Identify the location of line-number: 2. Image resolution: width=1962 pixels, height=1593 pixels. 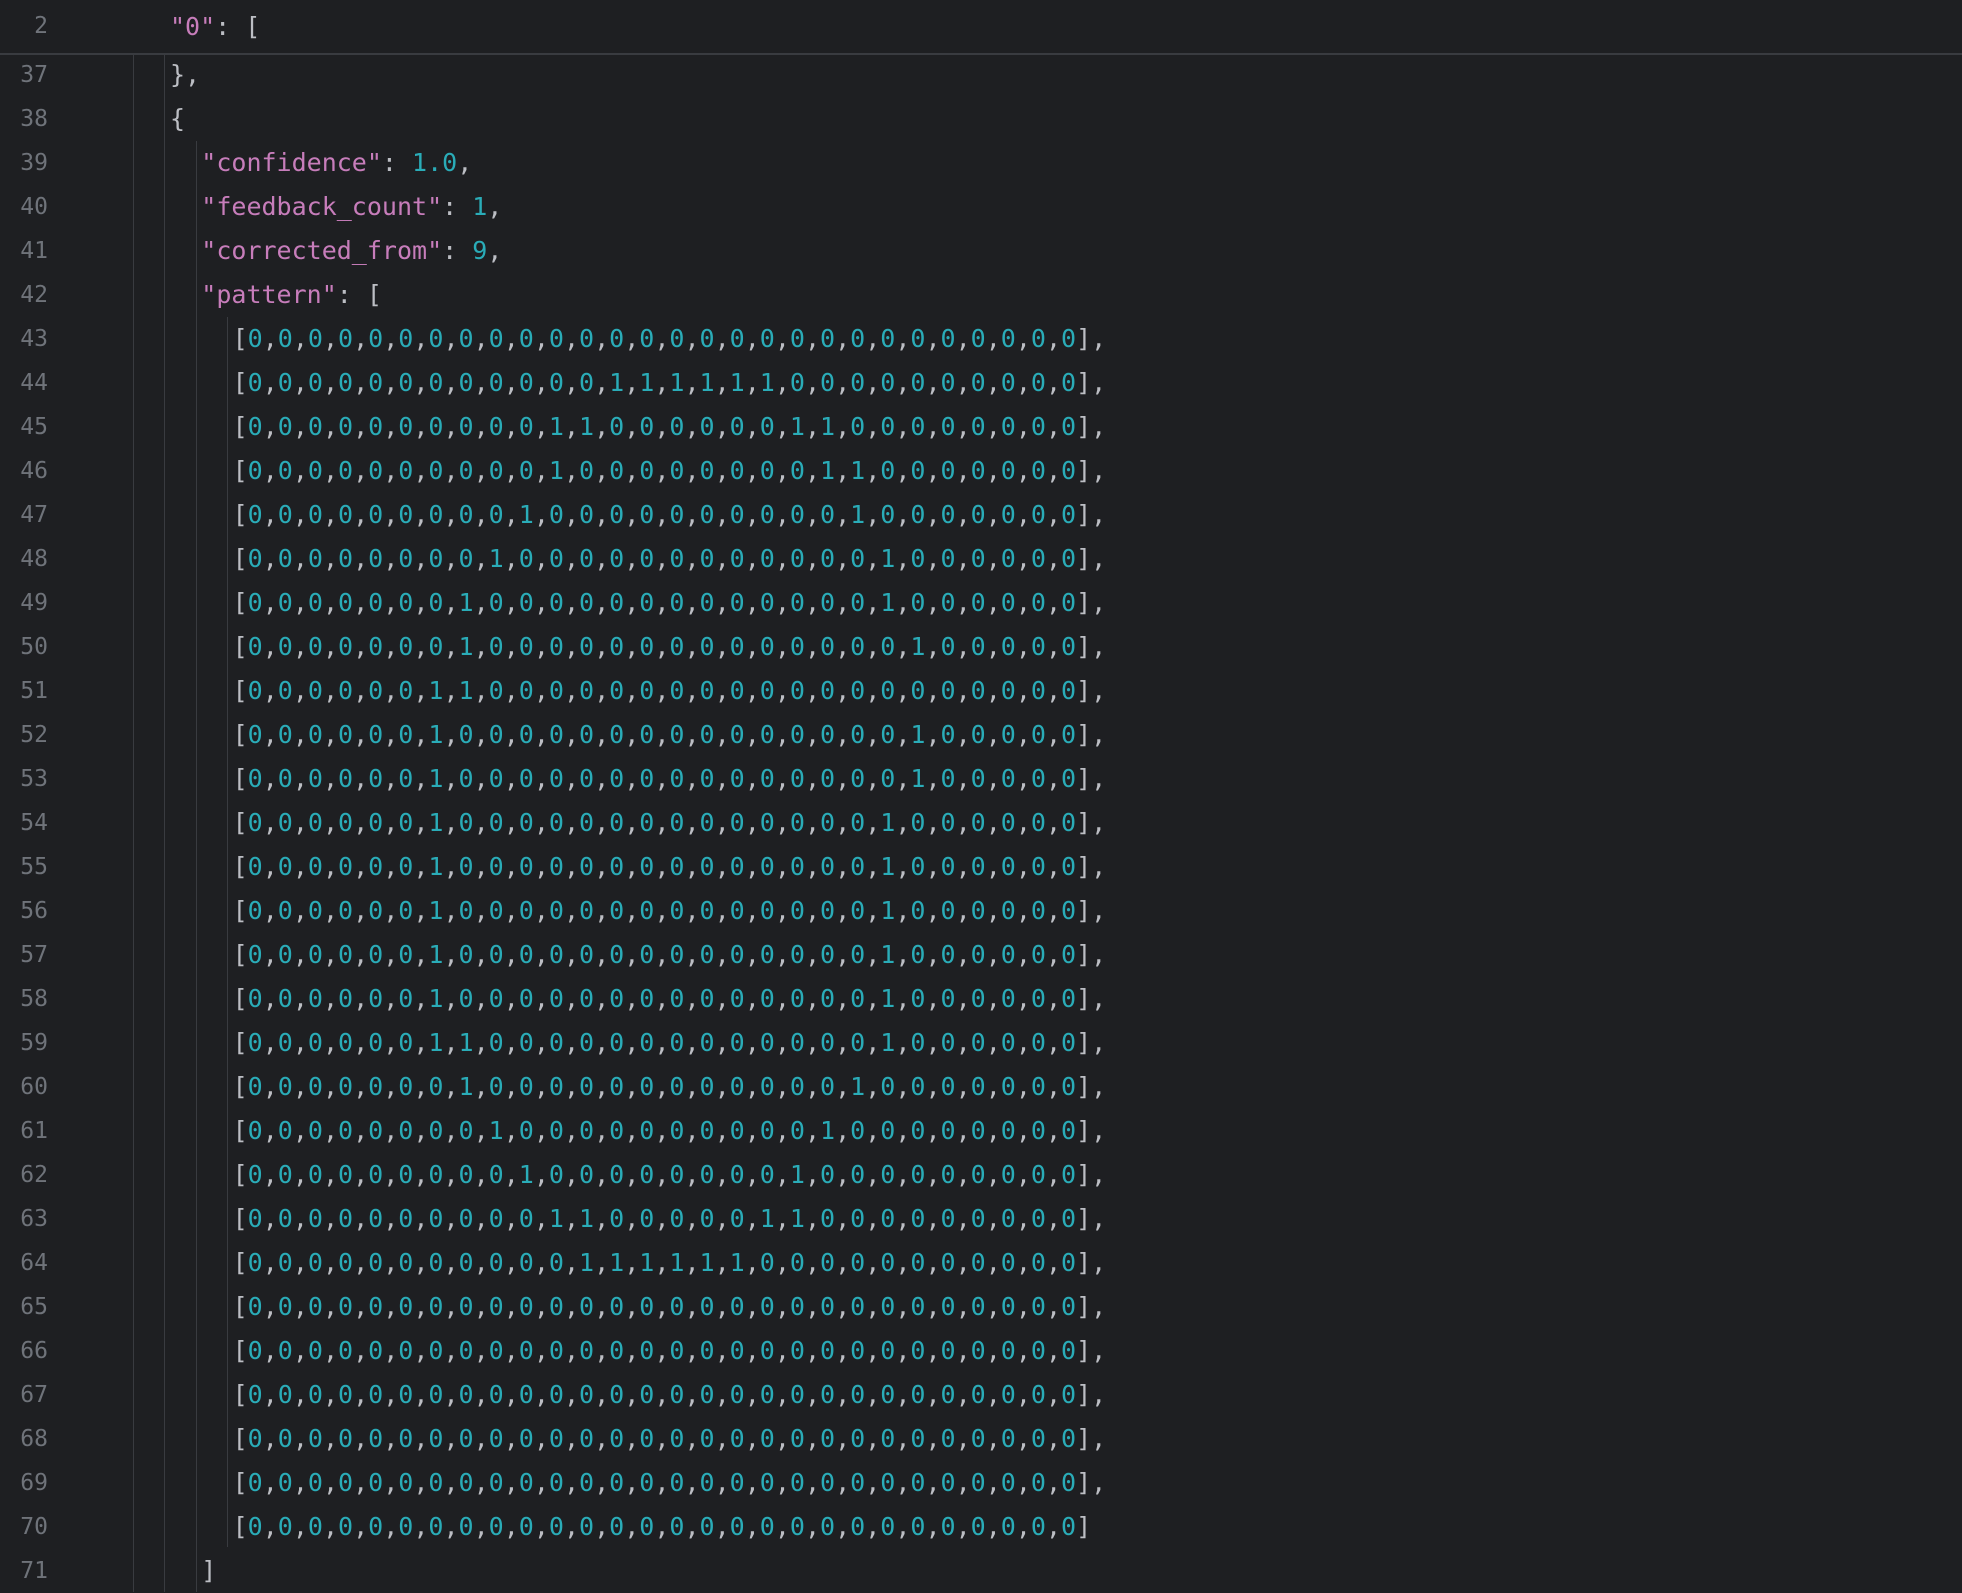
(41, 26).